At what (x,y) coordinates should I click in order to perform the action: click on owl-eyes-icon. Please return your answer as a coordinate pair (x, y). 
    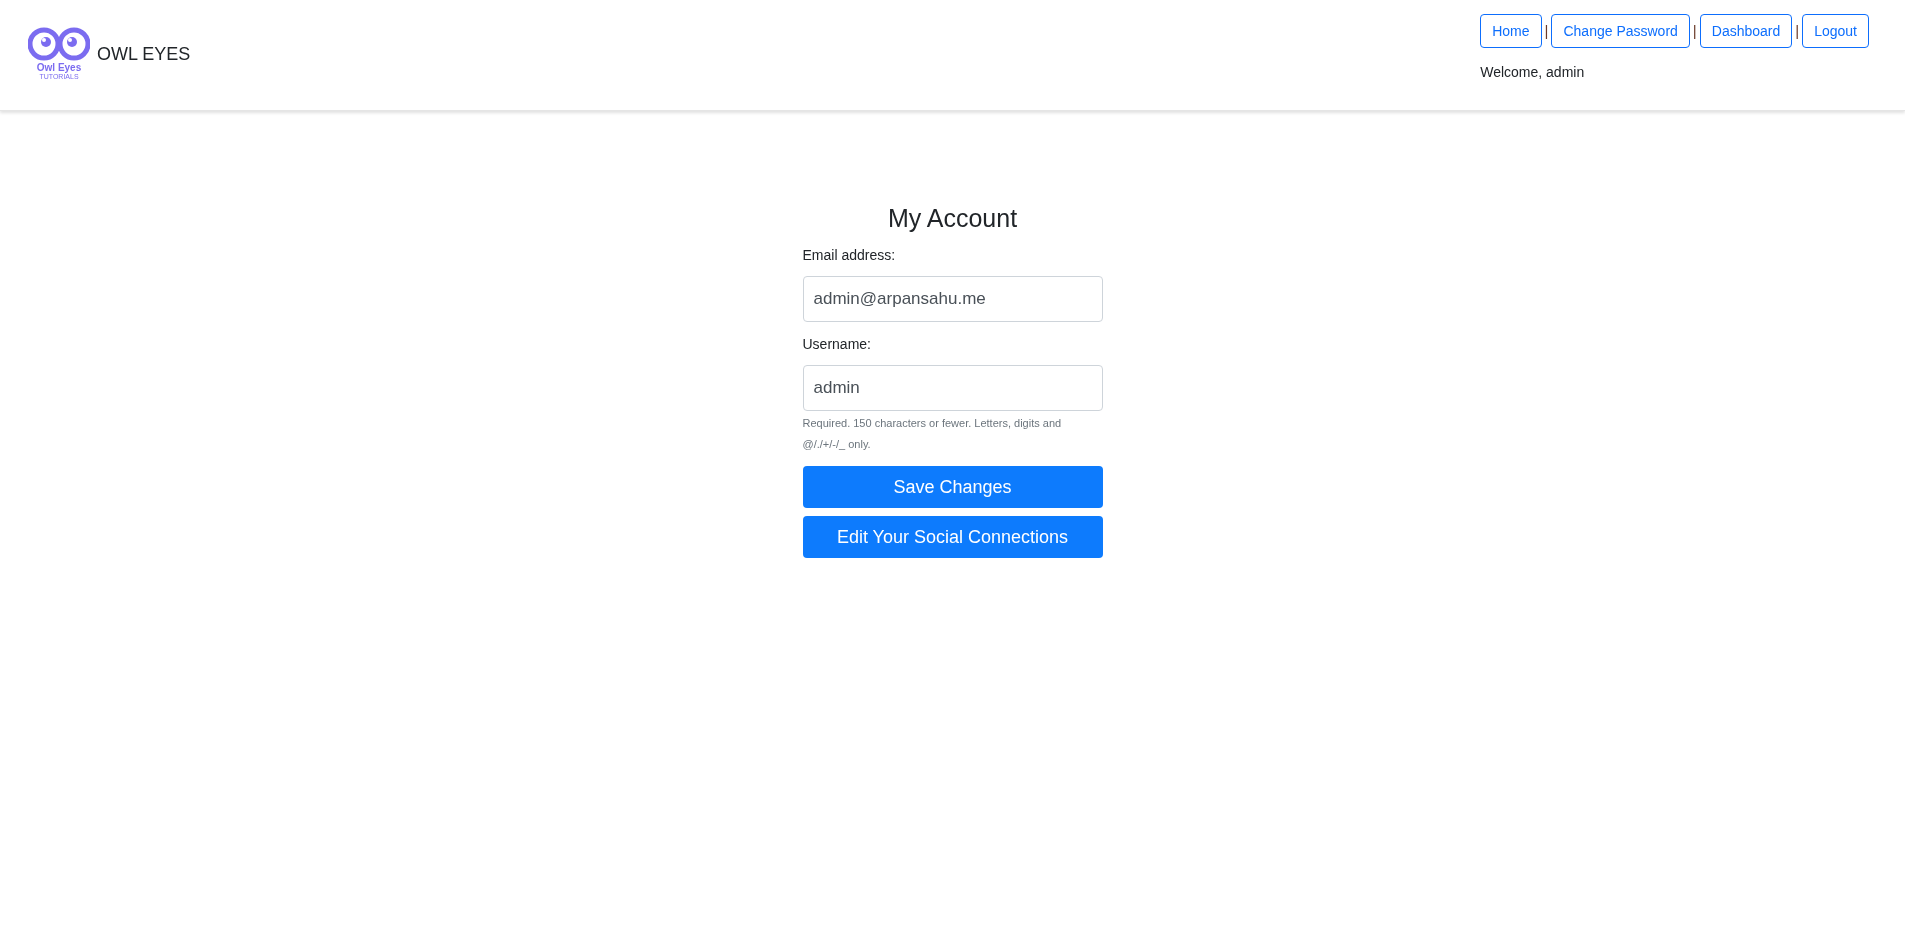
    Looking at the image, I should click on (59, 44).